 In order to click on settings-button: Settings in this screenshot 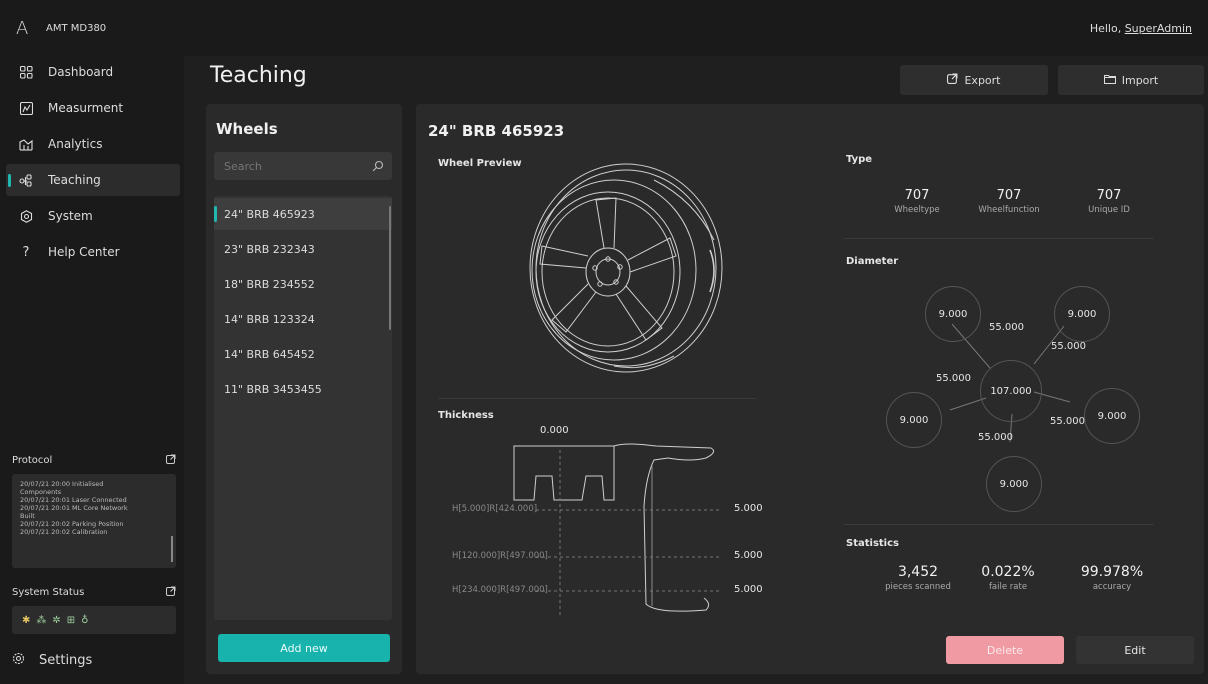, I will do `click(52, 660)`.